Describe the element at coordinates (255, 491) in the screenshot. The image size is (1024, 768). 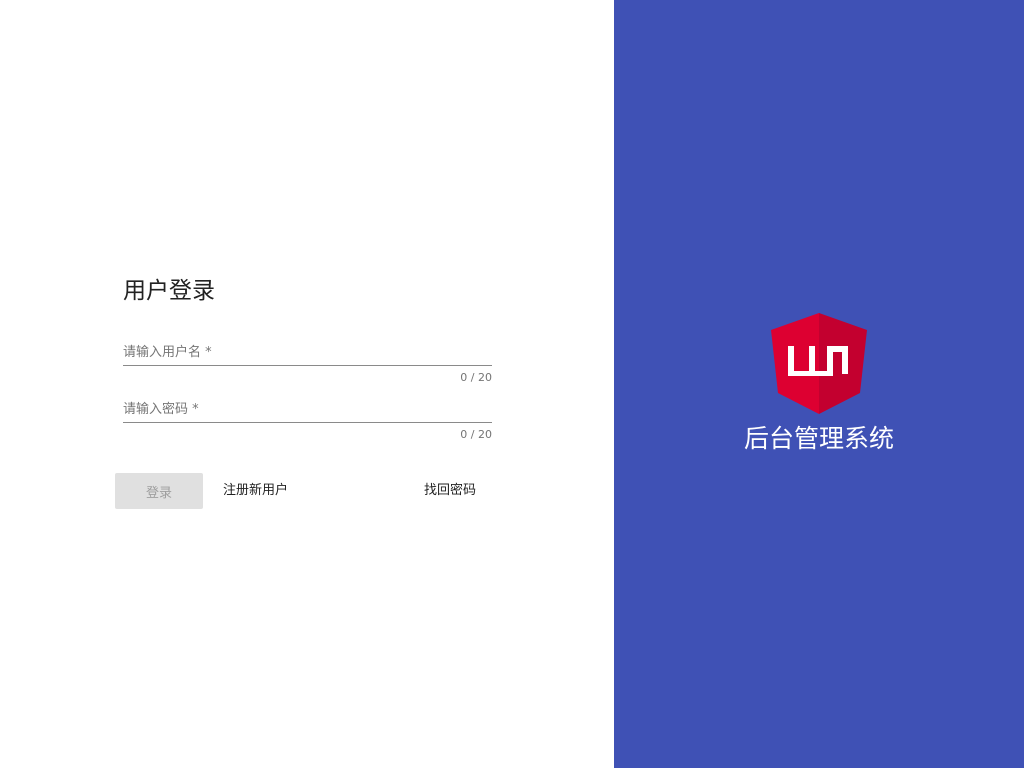
I see `register-link: 注册新用户` at that location.